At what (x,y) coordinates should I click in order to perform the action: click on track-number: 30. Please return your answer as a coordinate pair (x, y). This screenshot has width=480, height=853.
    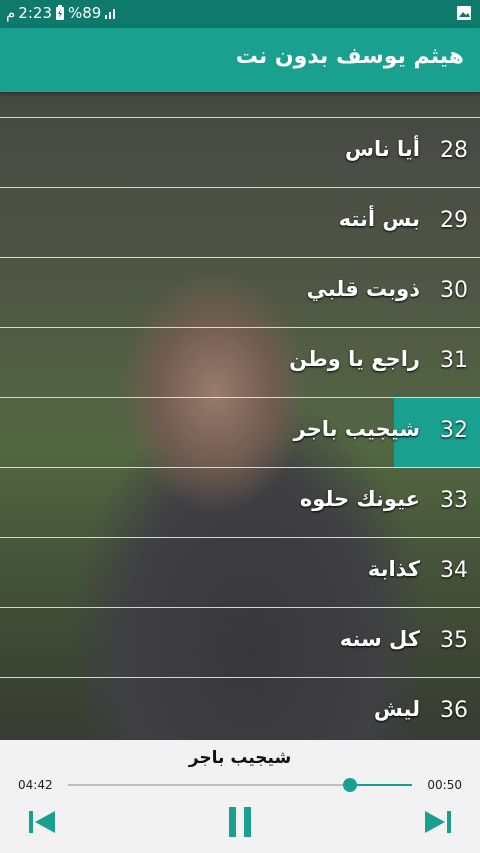
    Looking at the image, I should click on (454, 290).